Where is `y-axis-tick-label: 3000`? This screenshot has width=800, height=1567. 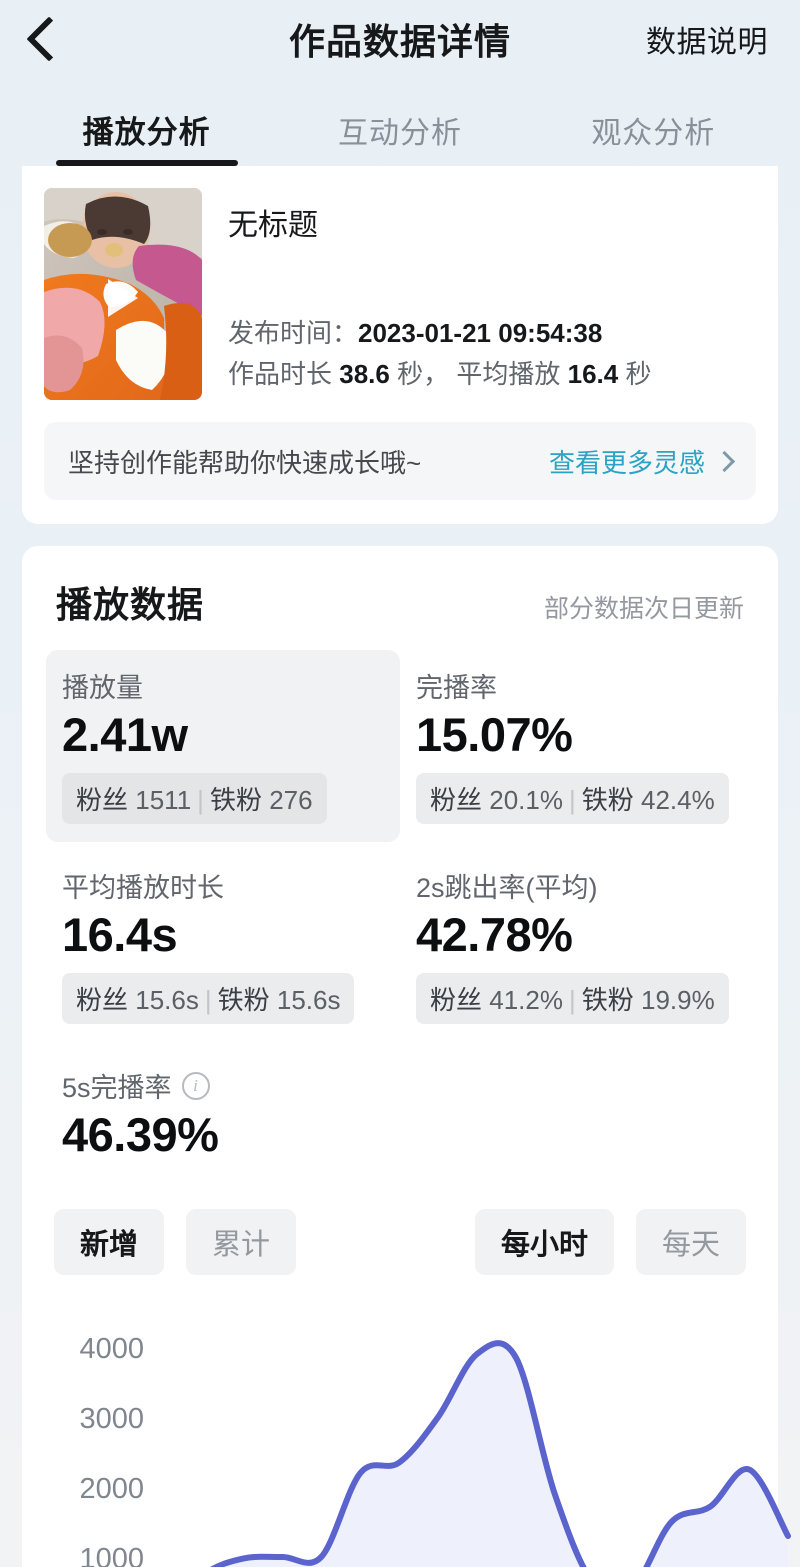 y-axis-tick-label: 3000 is located at coordinates (111, 1419).